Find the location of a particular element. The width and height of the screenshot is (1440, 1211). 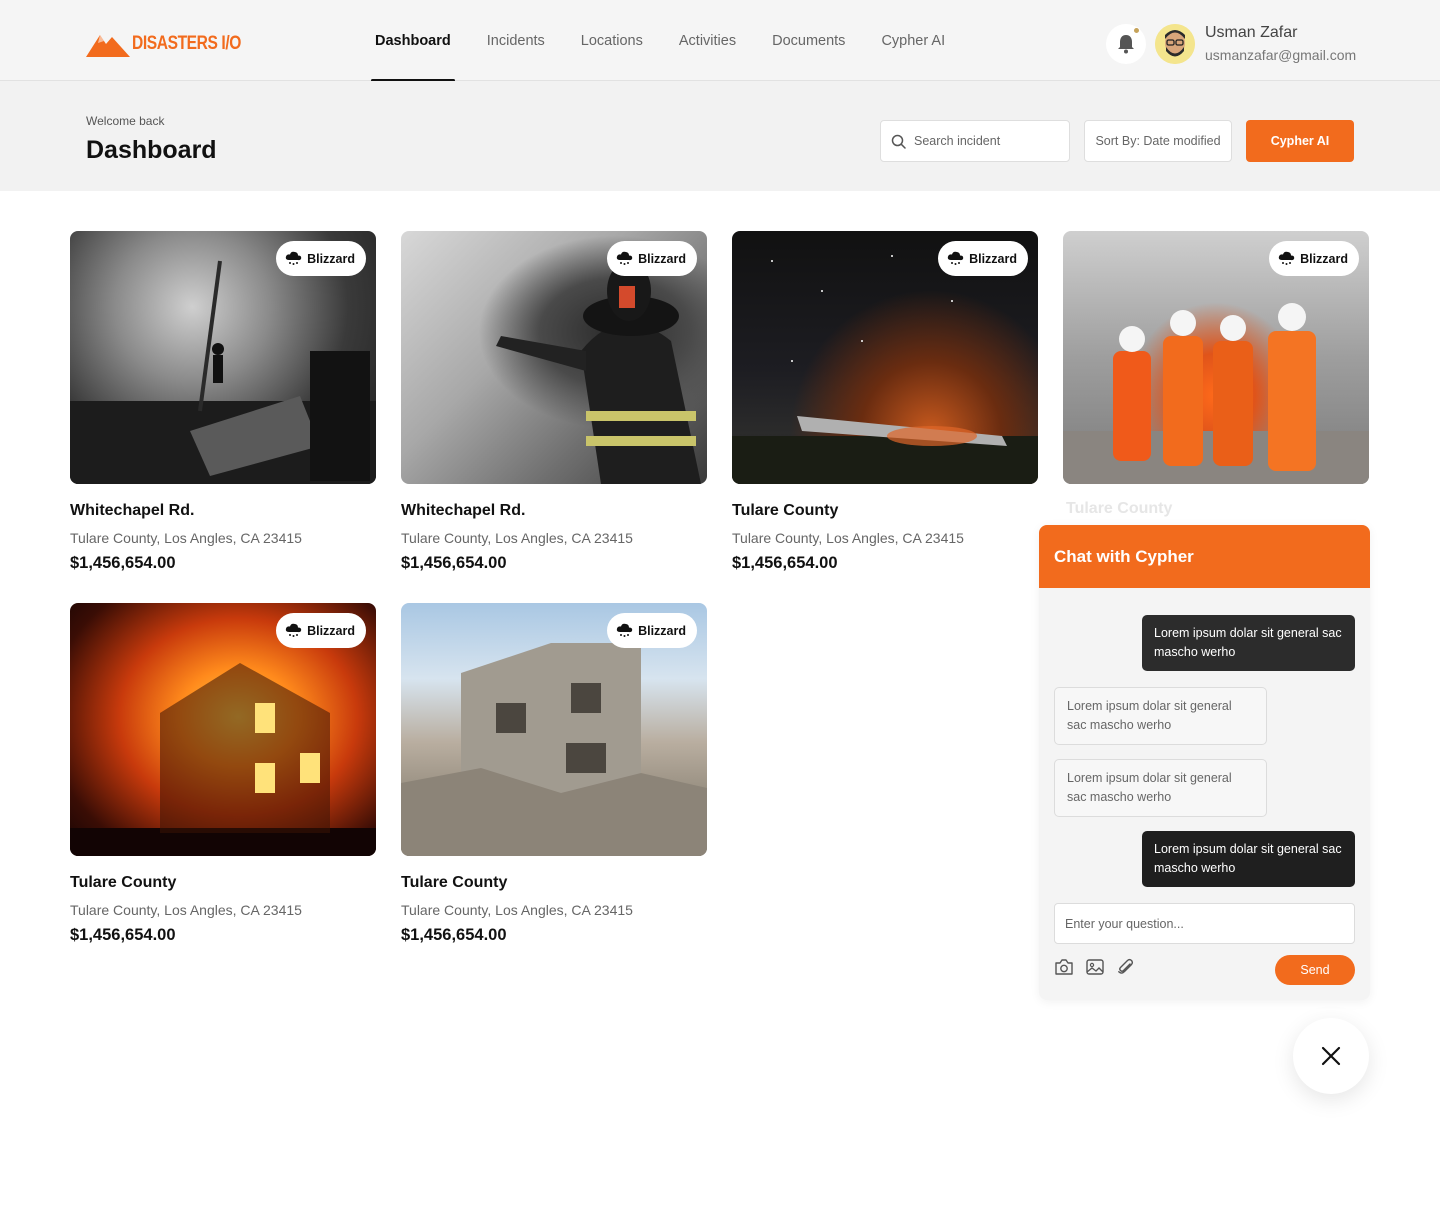

incident-card: Blizzard is located at coordinates (1216, 357).